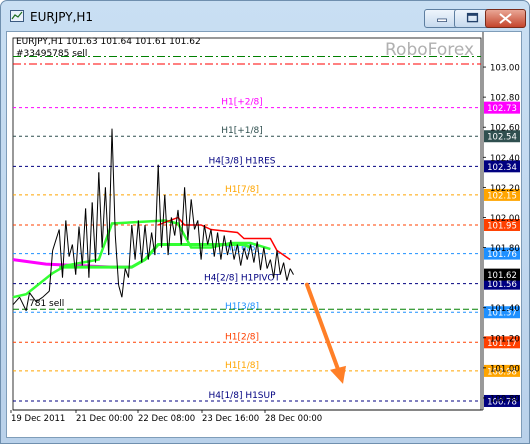 This screenshot has height=444, width=530. Describe the element at coordinates (242, 190) in the screenshot. I see `level-name-3: H1[7/8]` at that location.